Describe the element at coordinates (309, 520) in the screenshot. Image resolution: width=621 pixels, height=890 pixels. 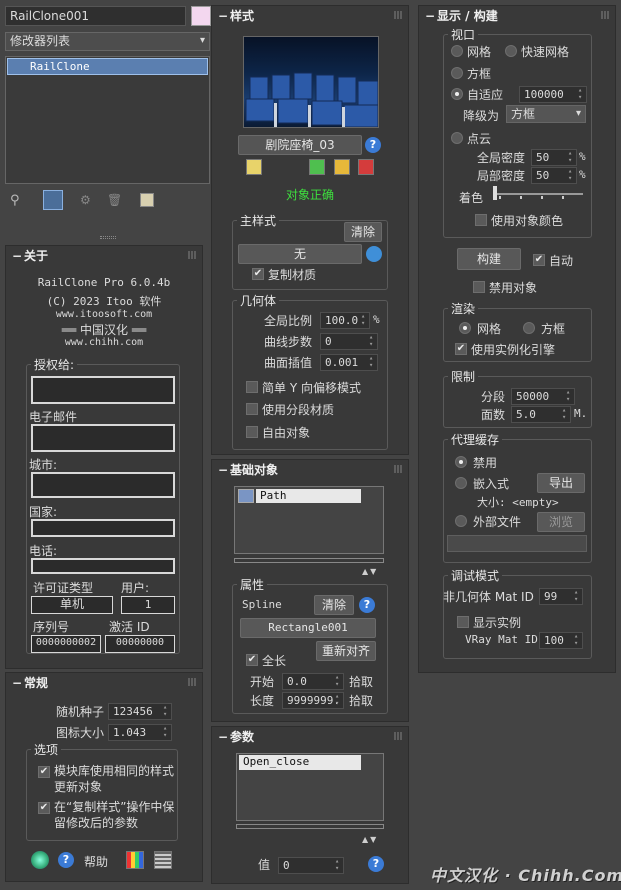
I see `base-objects-list: Path` at that location.